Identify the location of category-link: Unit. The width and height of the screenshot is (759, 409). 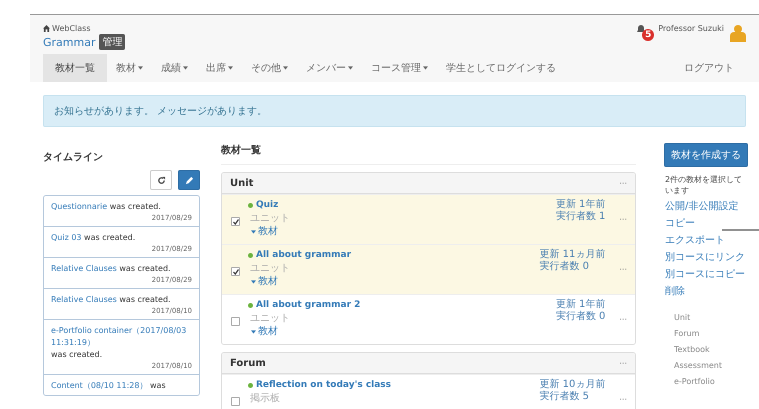
(710, 318).